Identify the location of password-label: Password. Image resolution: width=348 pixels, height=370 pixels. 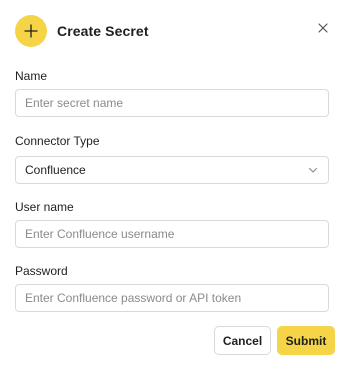
(41, 271).